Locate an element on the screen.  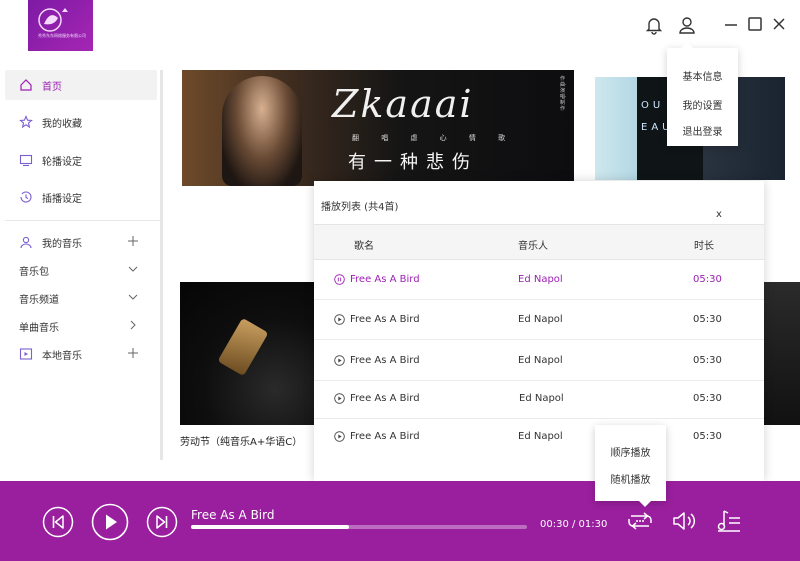
playlist-header: 歌名 音乐人 时长 is located at coordinates (539, 242).